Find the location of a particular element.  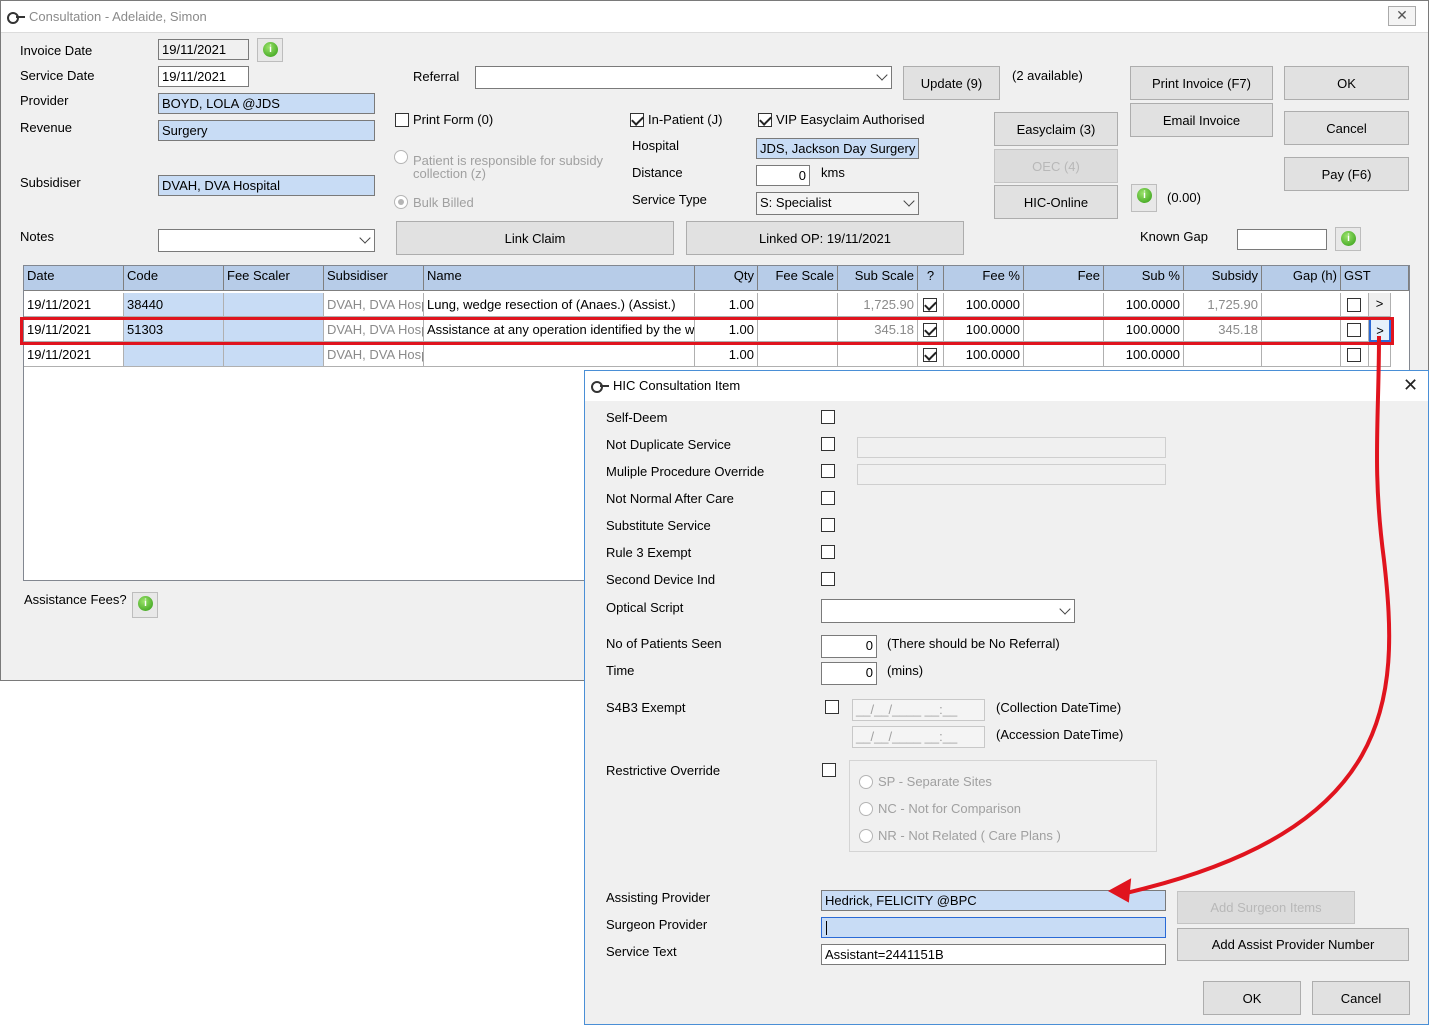

cell-sub-scale: 1,725.90 is located at coordinates (878, 305).